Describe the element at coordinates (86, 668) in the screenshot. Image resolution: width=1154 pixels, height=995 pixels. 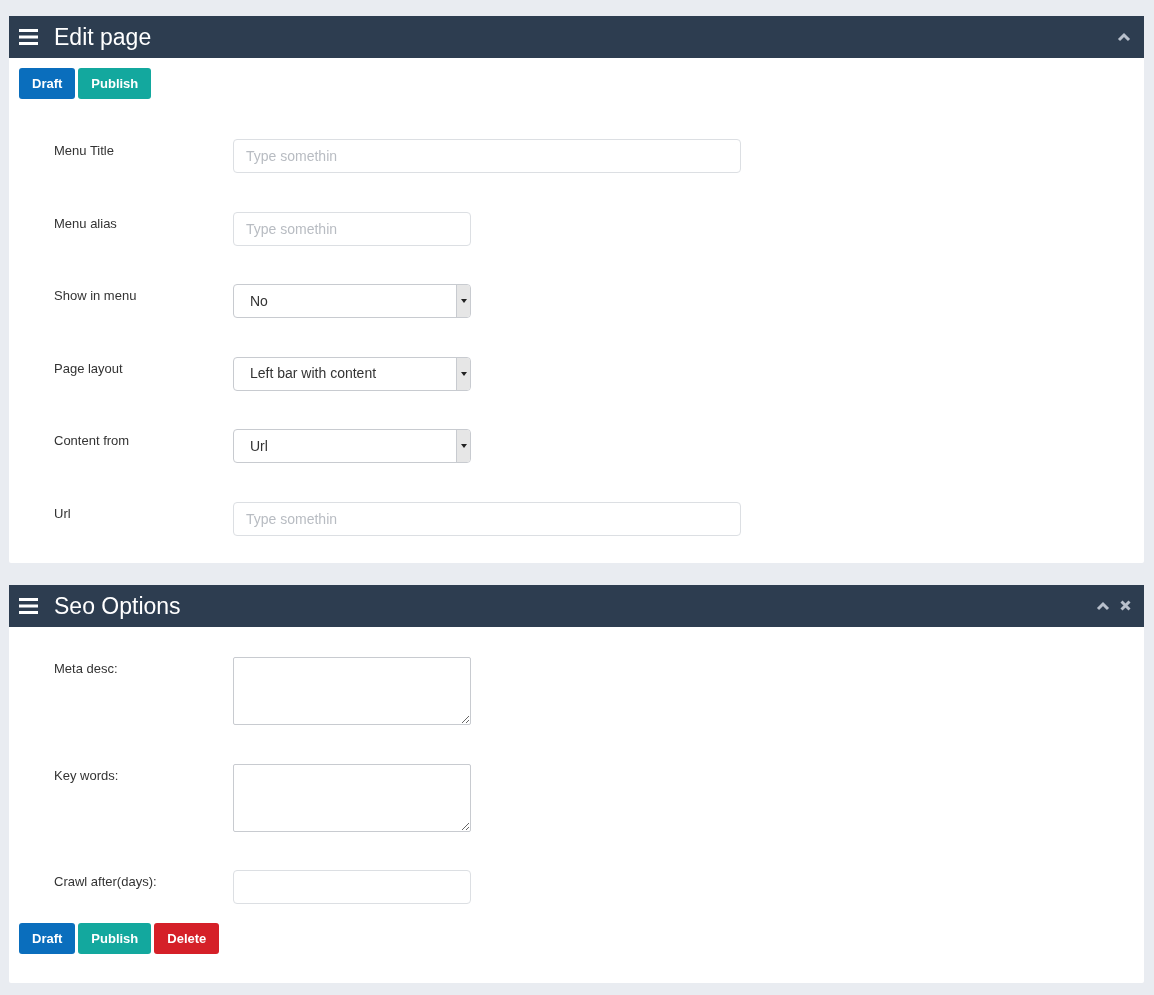
I see `field-label: Meta desc:` at that location.